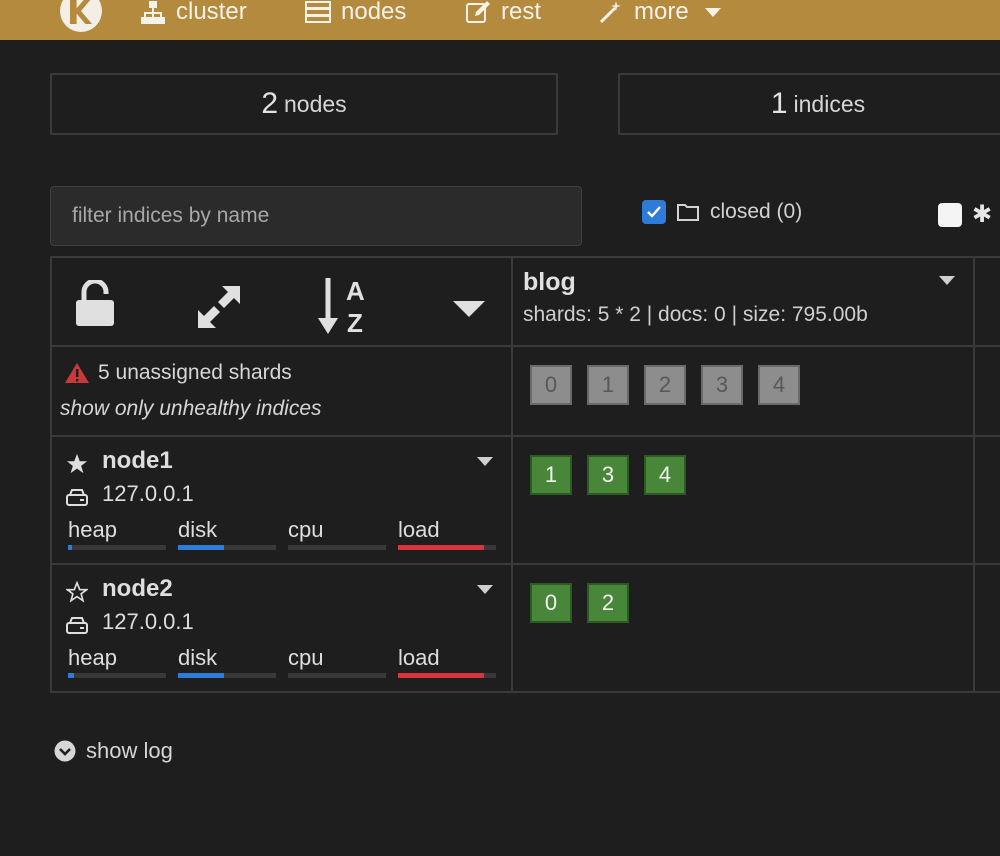 Image resolution: width=1000 pixels, height=856 pixels. Describe the element at coordinates (665, 385) in the screenshot. I see `unassigned-shard: 2` at that location.